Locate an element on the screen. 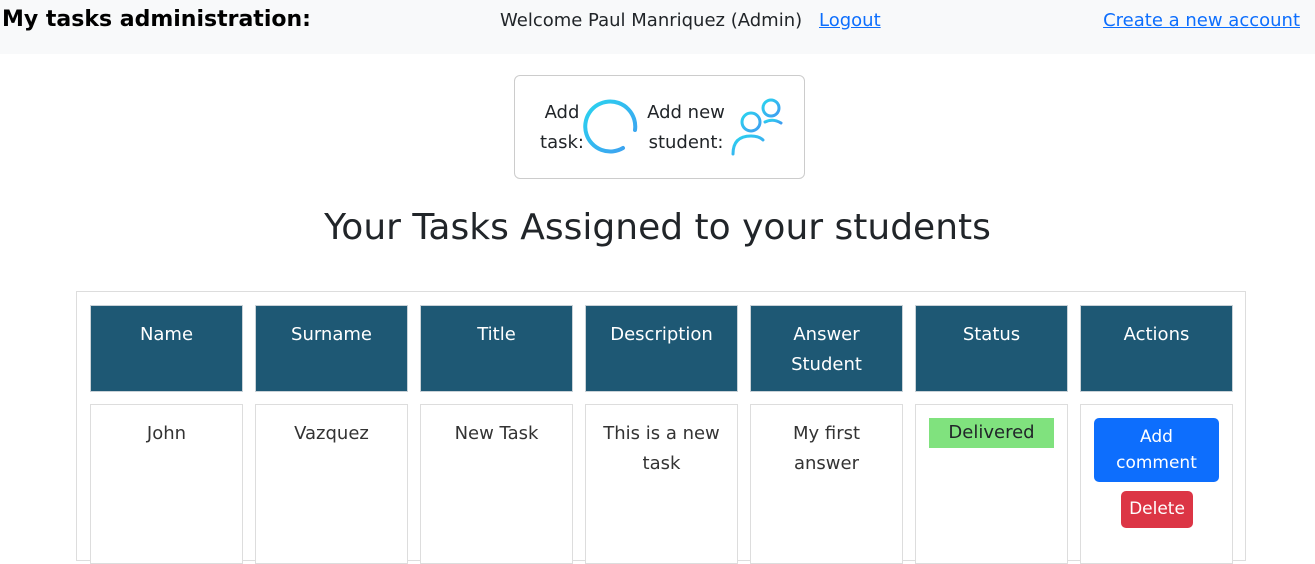 This screenshot has width=1315, height=564. cell-answer: My first answer is located at coordinates (826, 484).